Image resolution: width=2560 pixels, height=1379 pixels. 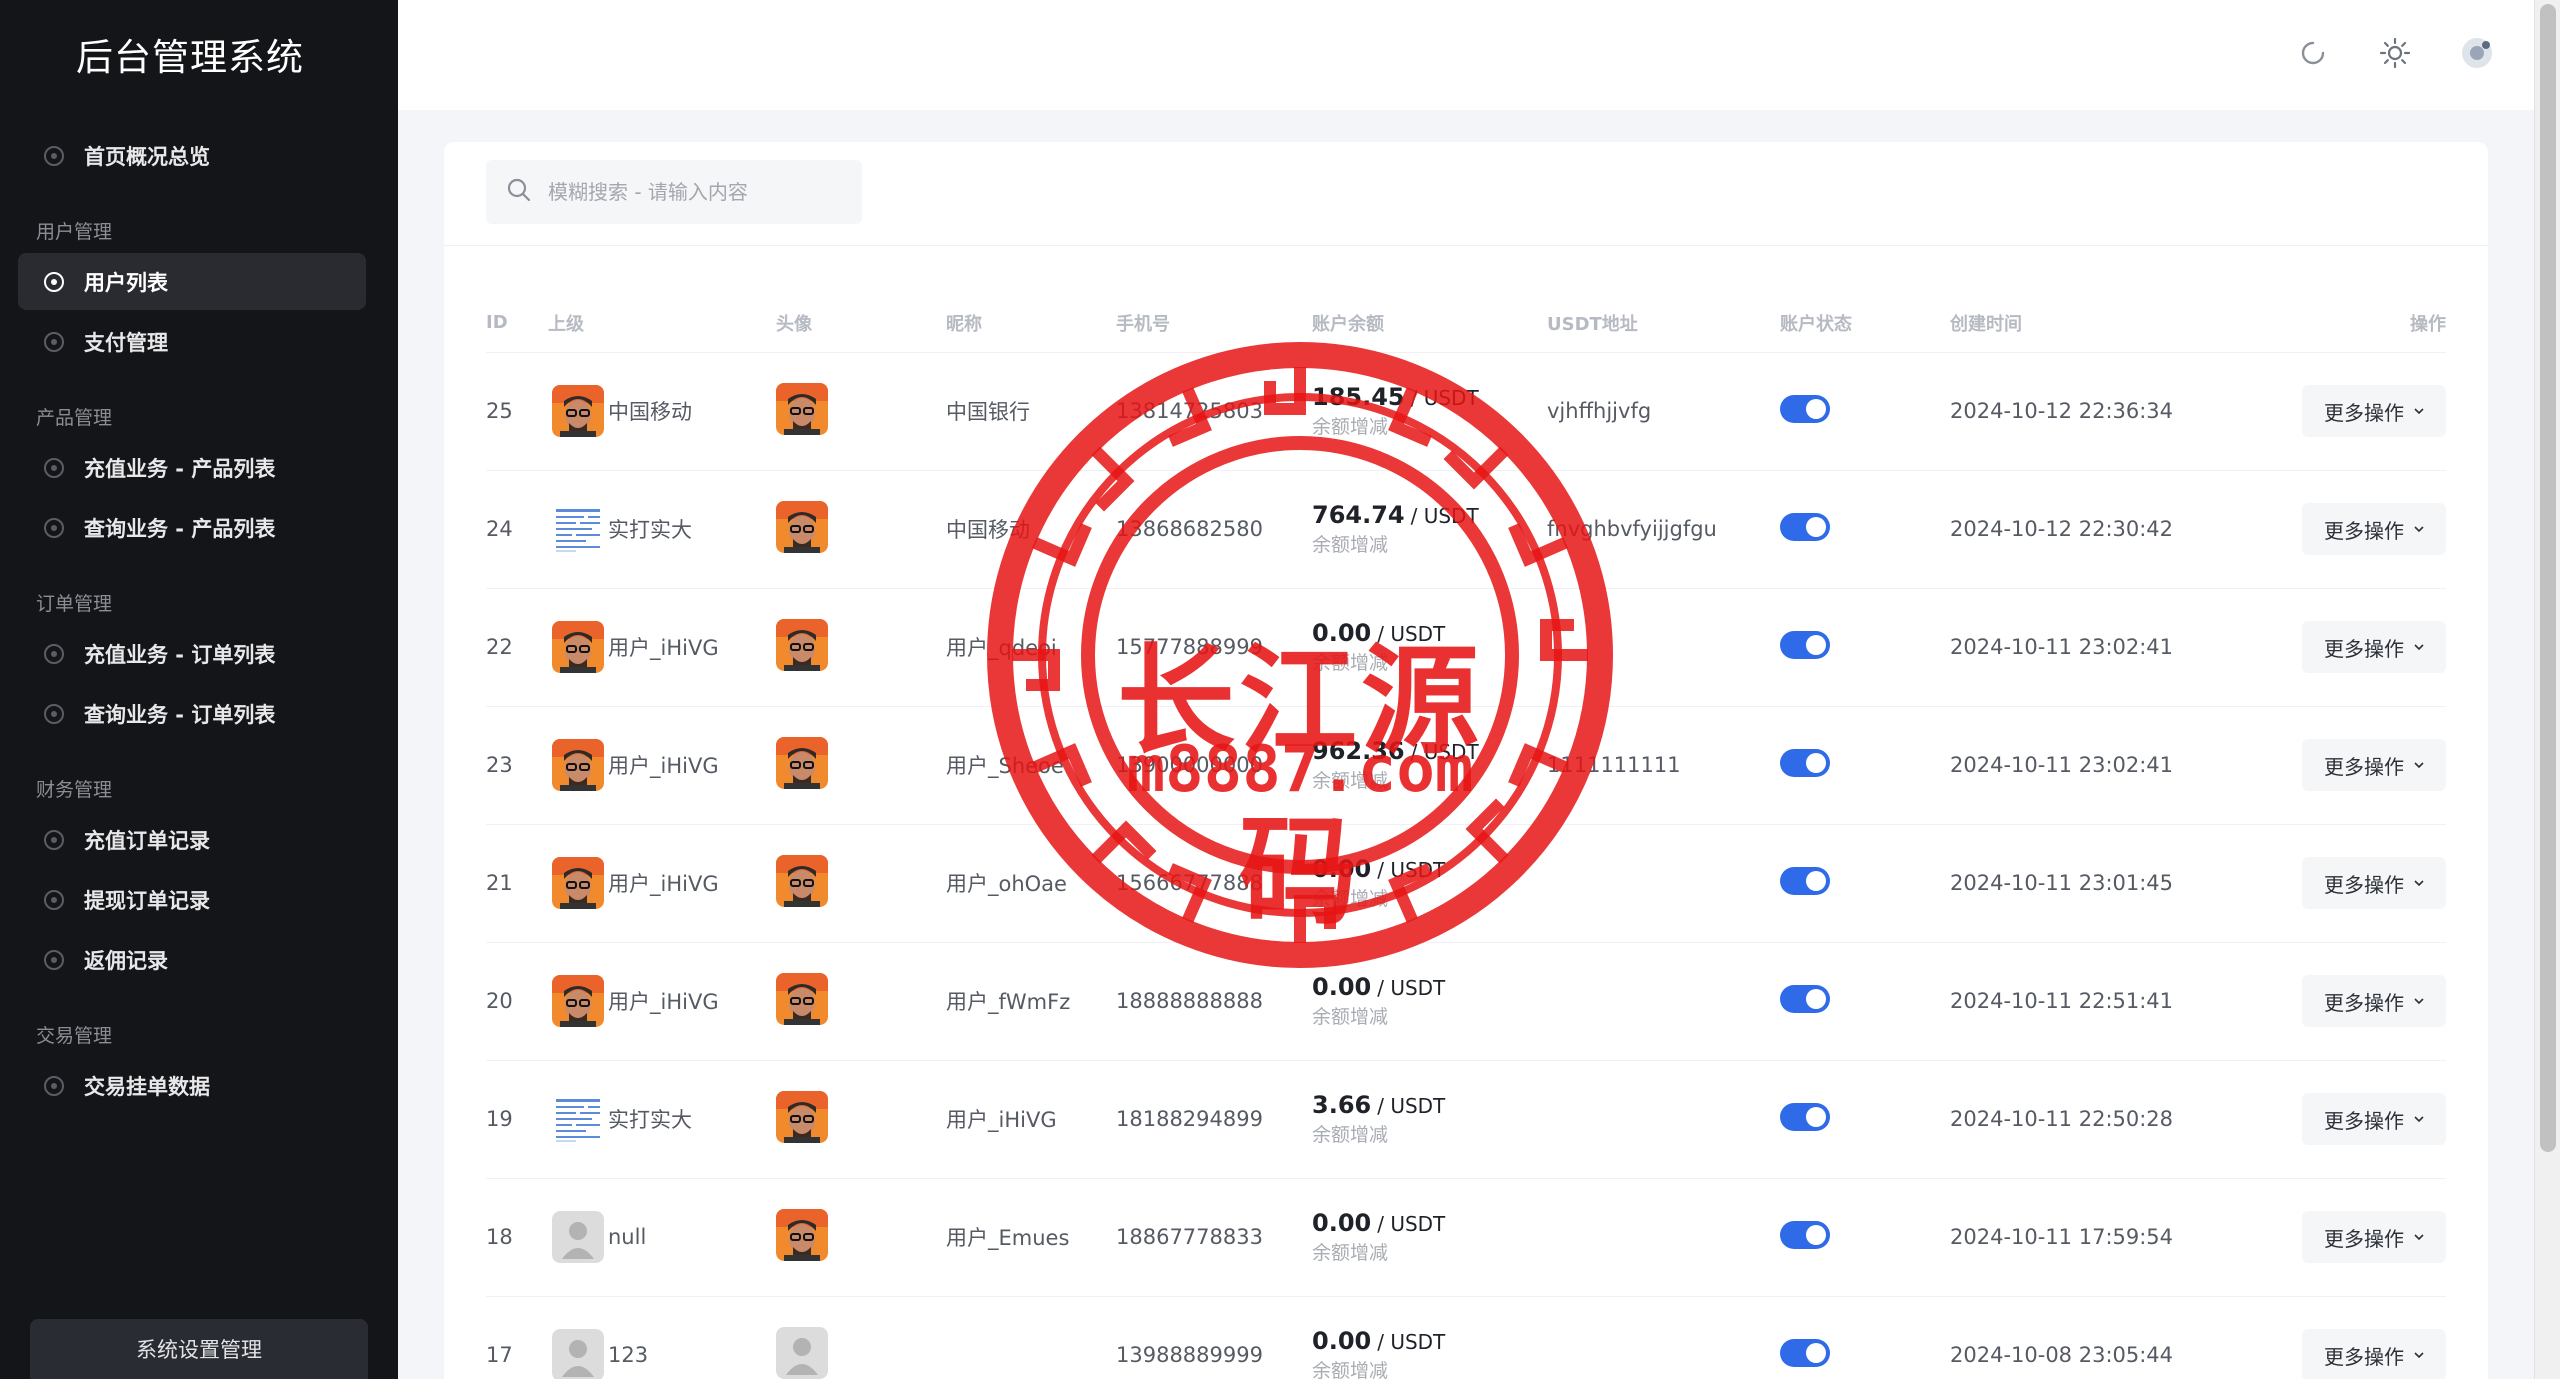 I want to click on sidebar-item-label: 提现订单记录, so click(x=147, y=900).